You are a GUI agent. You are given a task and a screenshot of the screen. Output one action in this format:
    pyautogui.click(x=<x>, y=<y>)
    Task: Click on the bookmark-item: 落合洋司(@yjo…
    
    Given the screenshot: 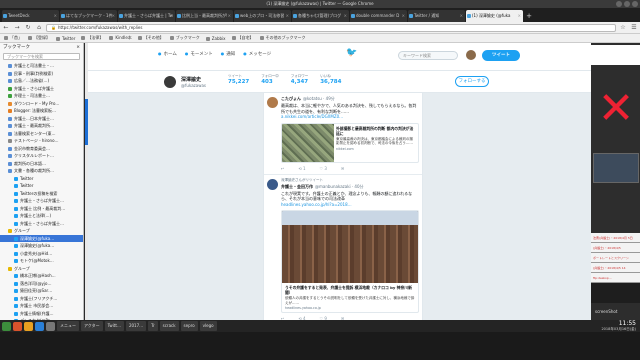 What is the action you would take?
    pyautogui.click(x=41, y=284)
    